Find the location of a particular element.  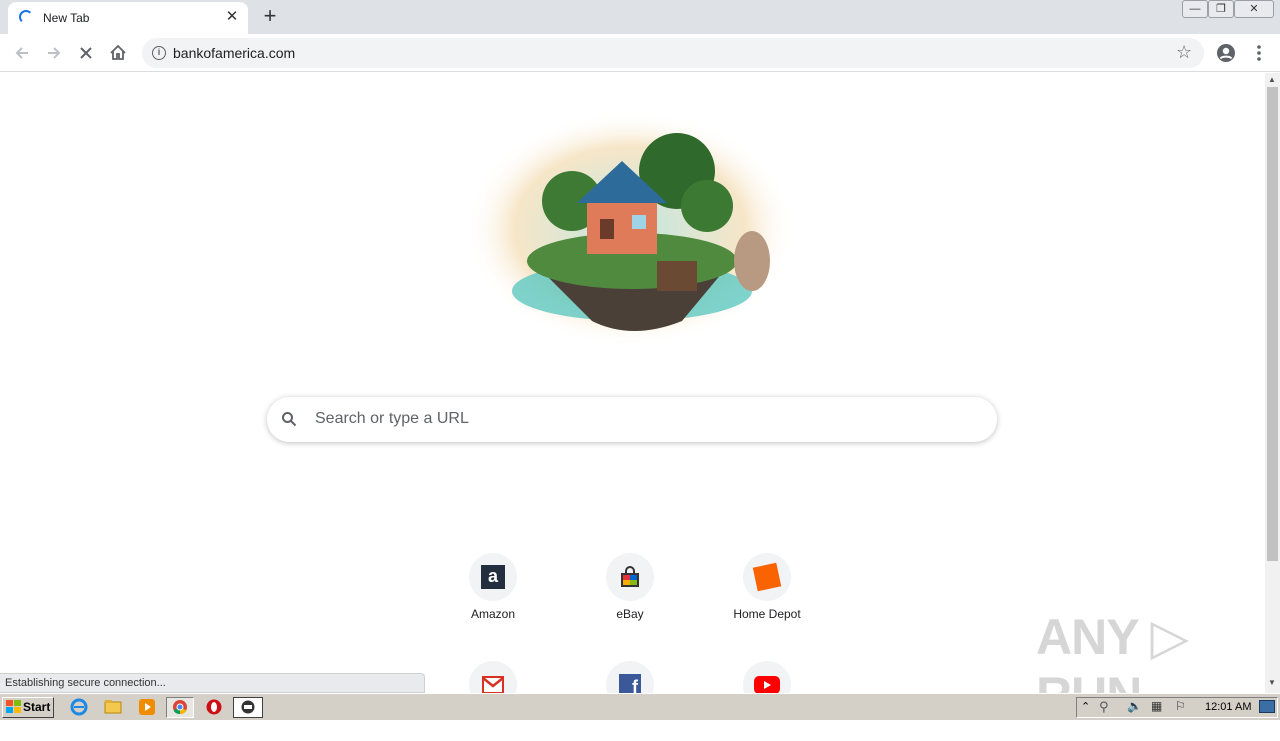

shortcut-label: Amazon is located at coordinates (493, 614).